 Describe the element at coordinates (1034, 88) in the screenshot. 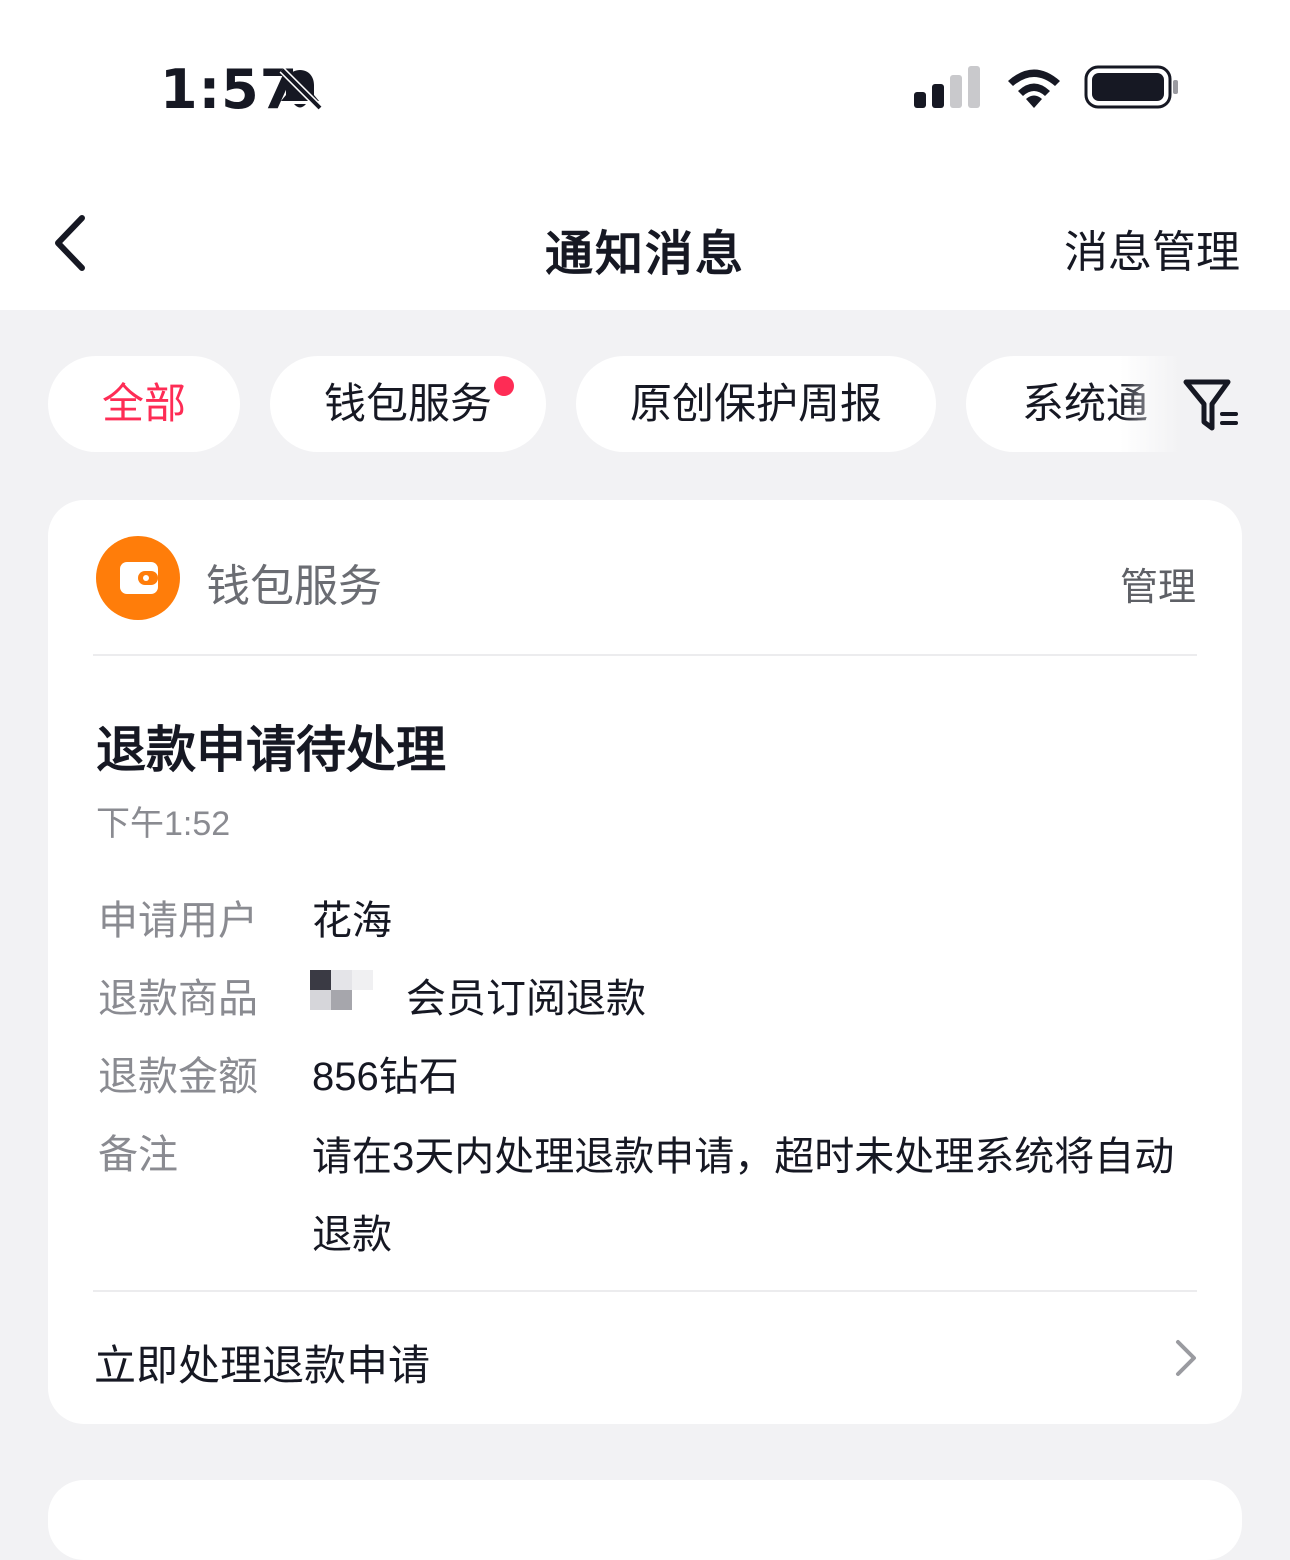

I see `wifi-icon` at that location.